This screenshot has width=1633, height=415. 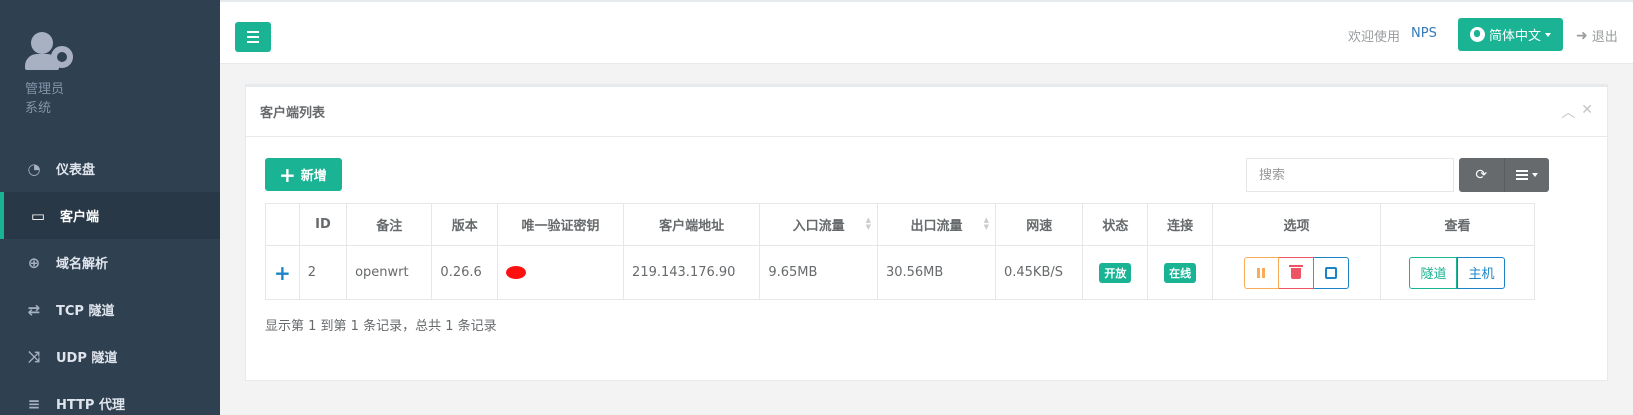 I want to click on menu-toggle-button, so click(x=253, y=37).